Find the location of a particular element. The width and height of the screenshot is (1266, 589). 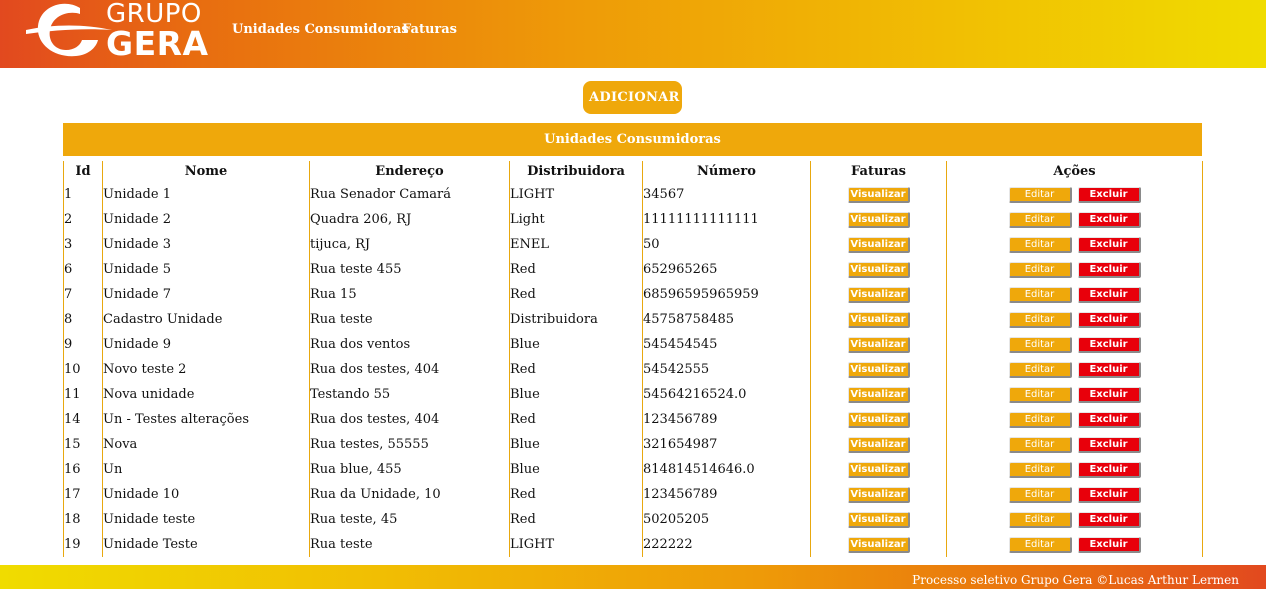

cell-id: 7 is located at coordinates (83, 294).